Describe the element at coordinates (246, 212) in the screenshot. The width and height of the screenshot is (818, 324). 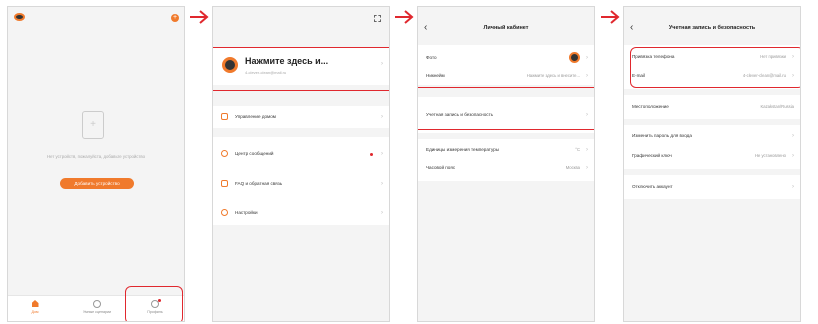
I see `menu-label: Настройки` at that location.